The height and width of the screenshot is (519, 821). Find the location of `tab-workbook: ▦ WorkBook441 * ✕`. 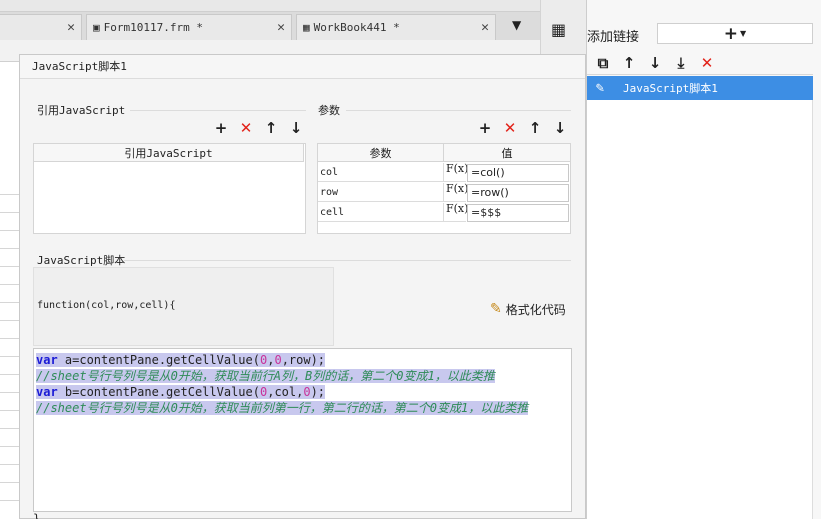

tab-workbook: ▦ WorkBook441 * ✕ is located at coordinates (396, 27).